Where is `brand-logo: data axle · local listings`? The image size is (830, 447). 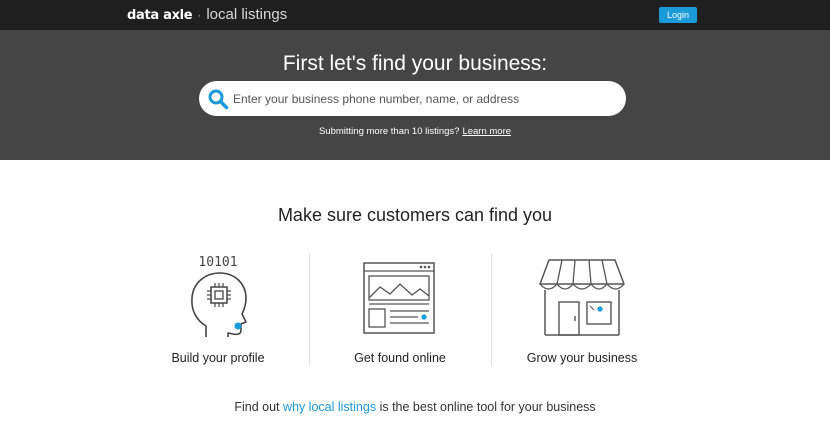
brand-logo: data axle · local listings is located at coordinates (207, 14).